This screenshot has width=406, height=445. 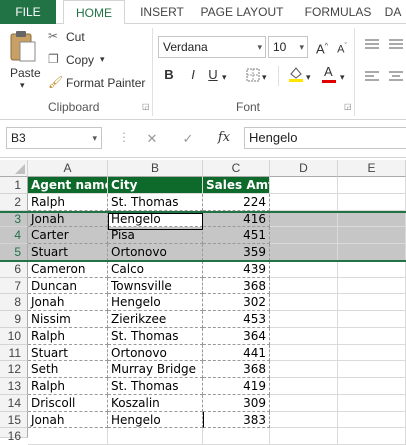 What do you see at coordinates (236, 420) in the screenshot?
I see `table-cell: 383` at bounding box center [236, 420].